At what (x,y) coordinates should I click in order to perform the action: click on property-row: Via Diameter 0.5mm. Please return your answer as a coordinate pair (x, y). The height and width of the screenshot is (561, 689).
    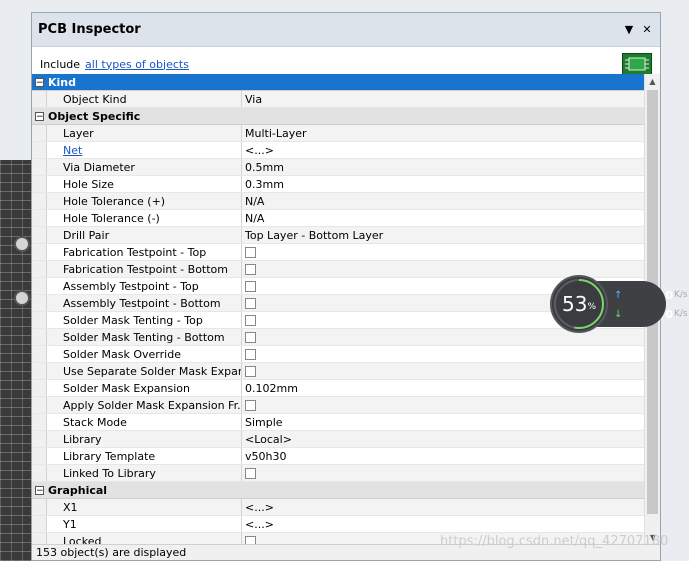
    Looking at the image, I should click on (338, 167).